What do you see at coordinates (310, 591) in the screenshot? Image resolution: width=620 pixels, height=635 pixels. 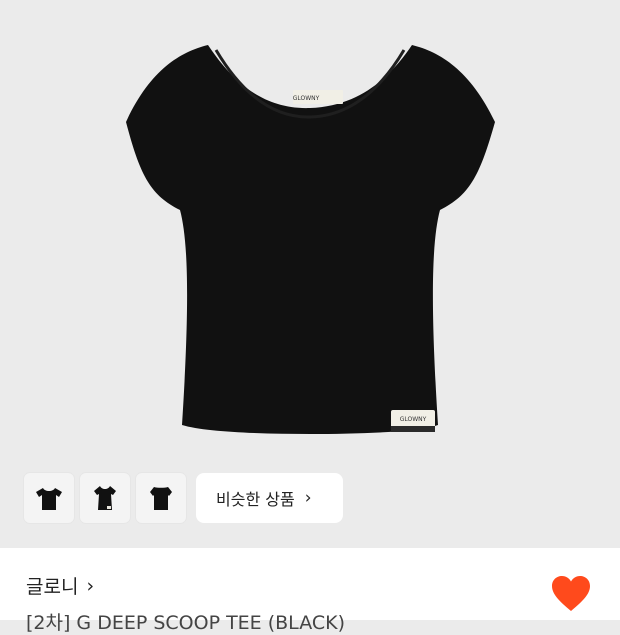 I see `product-info-panel: 글로니 › [2차] G DEEP SCOOP TEE (BLACK)` at bounding box center [310, 591].